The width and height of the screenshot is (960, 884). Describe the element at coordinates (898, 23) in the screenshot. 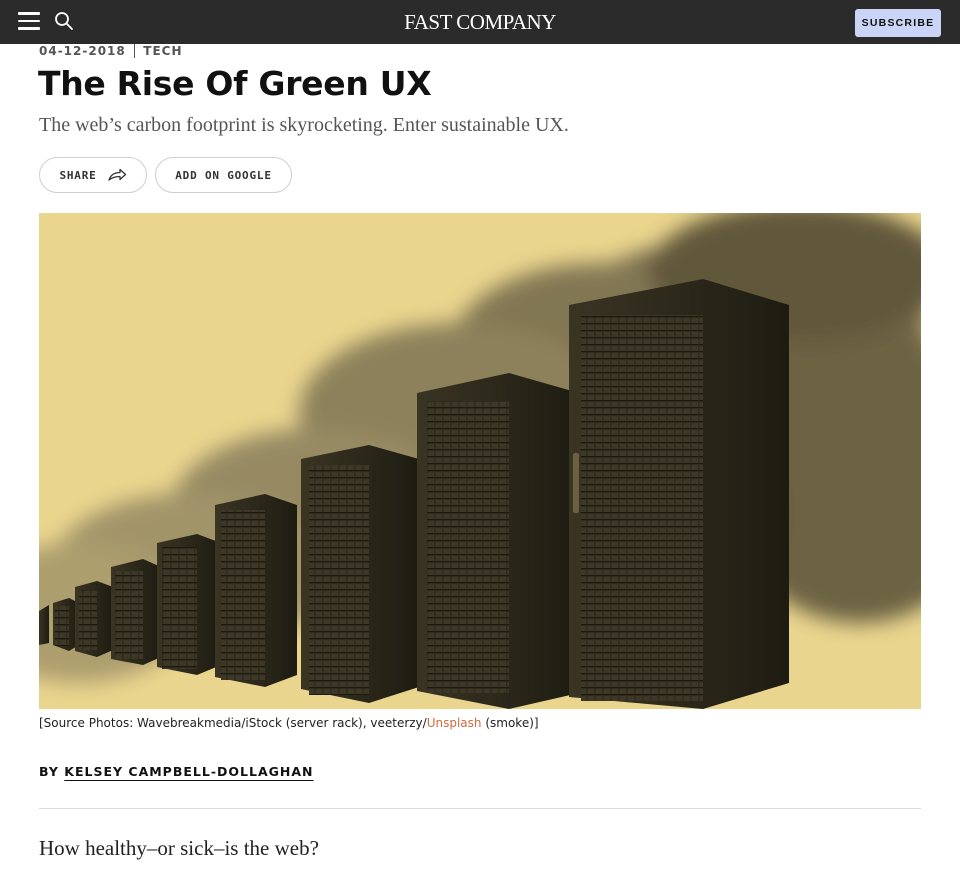

I see `subscribe-button: SUBSCRIBE` at that location.